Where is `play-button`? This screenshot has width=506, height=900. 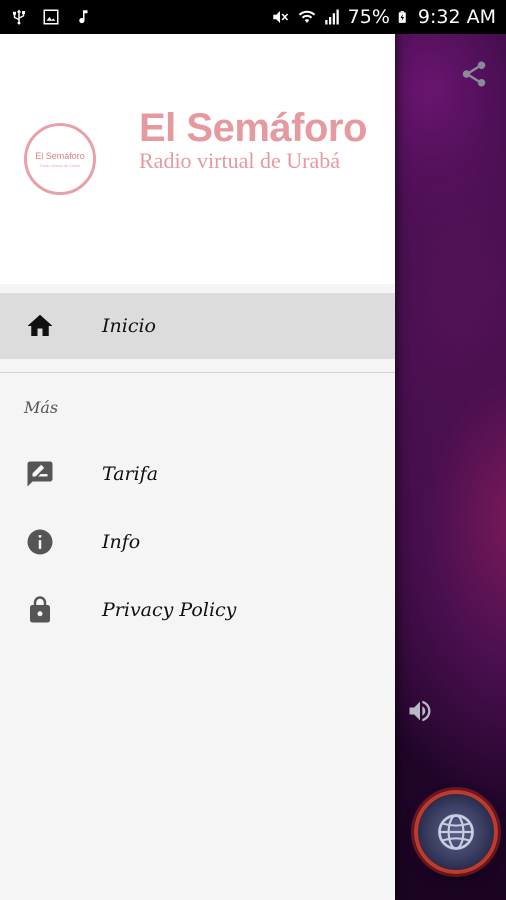
play-button is located at coordinates (456, 832).